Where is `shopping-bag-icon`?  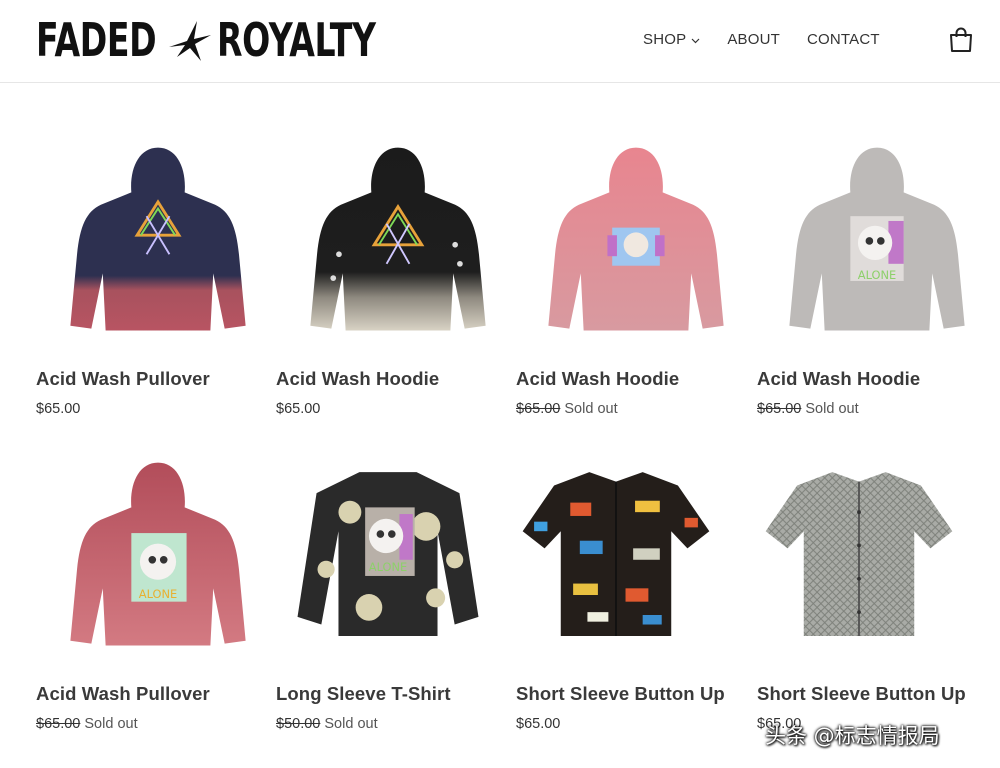
shopping-bag-icon is located at coordinates (961, 40).